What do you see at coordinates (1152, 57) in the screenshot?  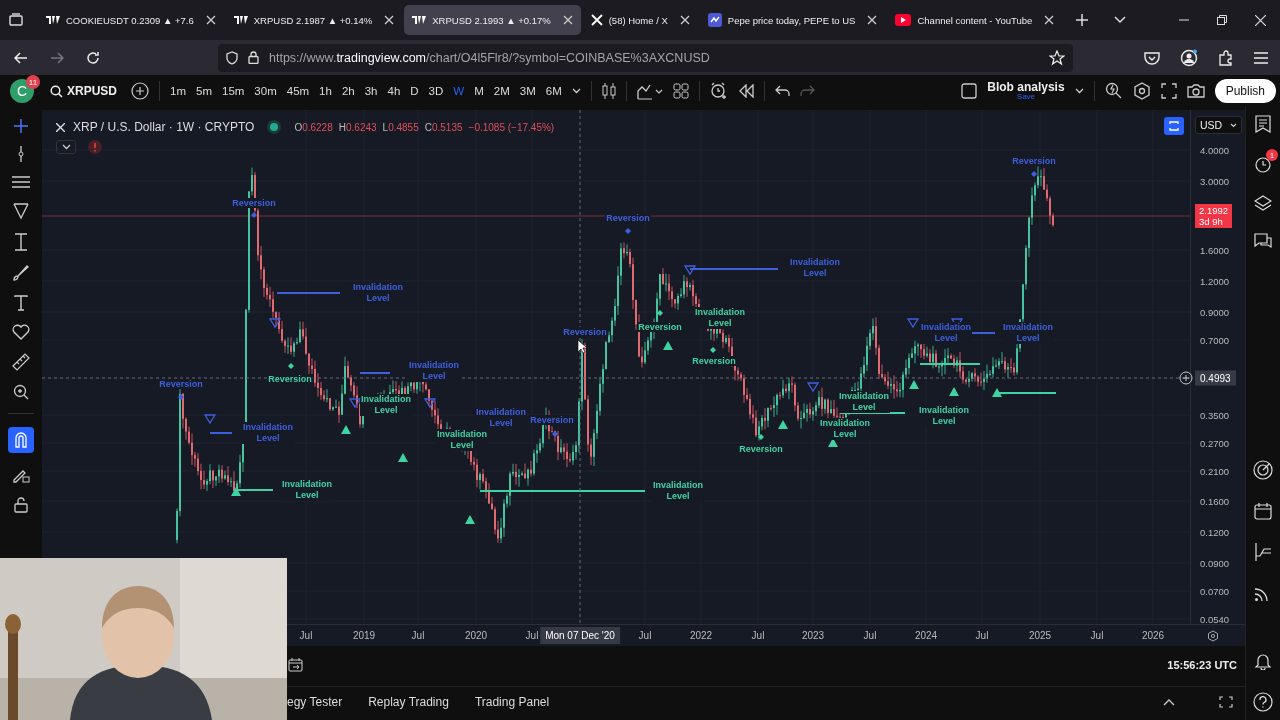 I see `pocket-icon` at bounding box center [1152, 57].